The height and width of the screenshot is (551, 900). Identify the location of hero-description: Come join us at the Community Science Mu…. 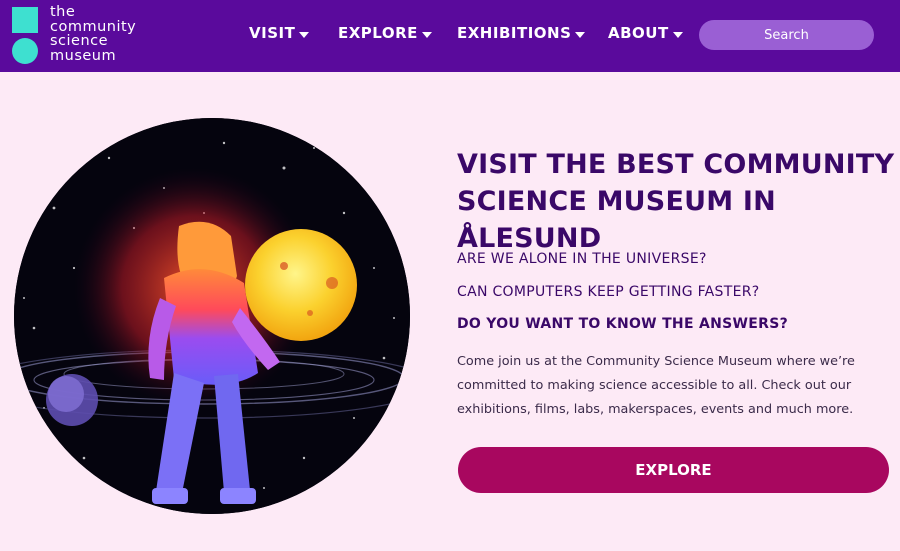
(656, 385).